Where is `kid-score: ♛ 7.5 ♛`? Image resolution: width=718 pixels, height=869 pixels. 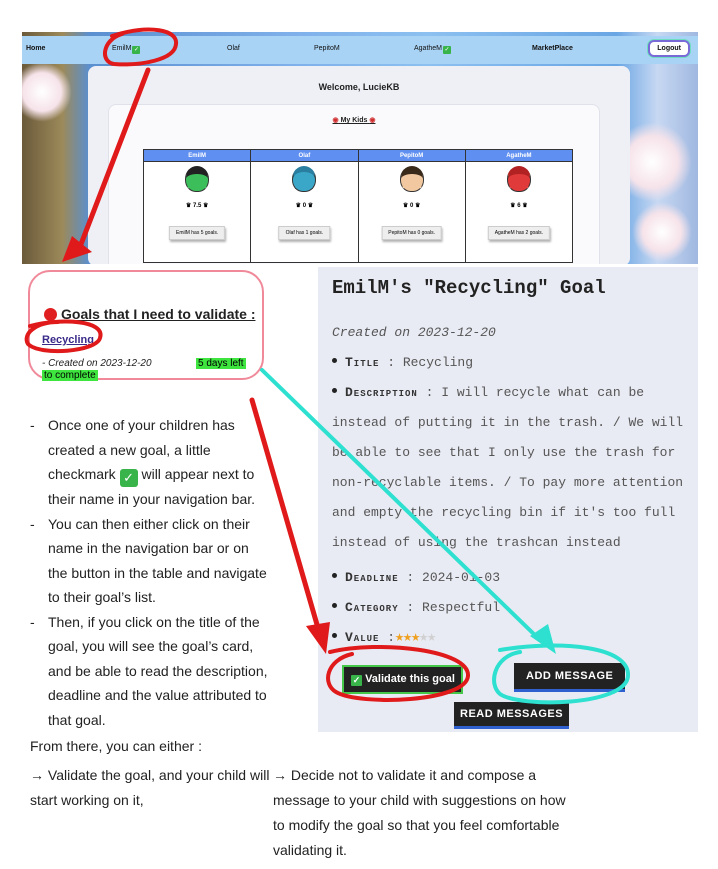
kid-score: ♛ 7.5 ♛ is located at coordinates (197, 206).